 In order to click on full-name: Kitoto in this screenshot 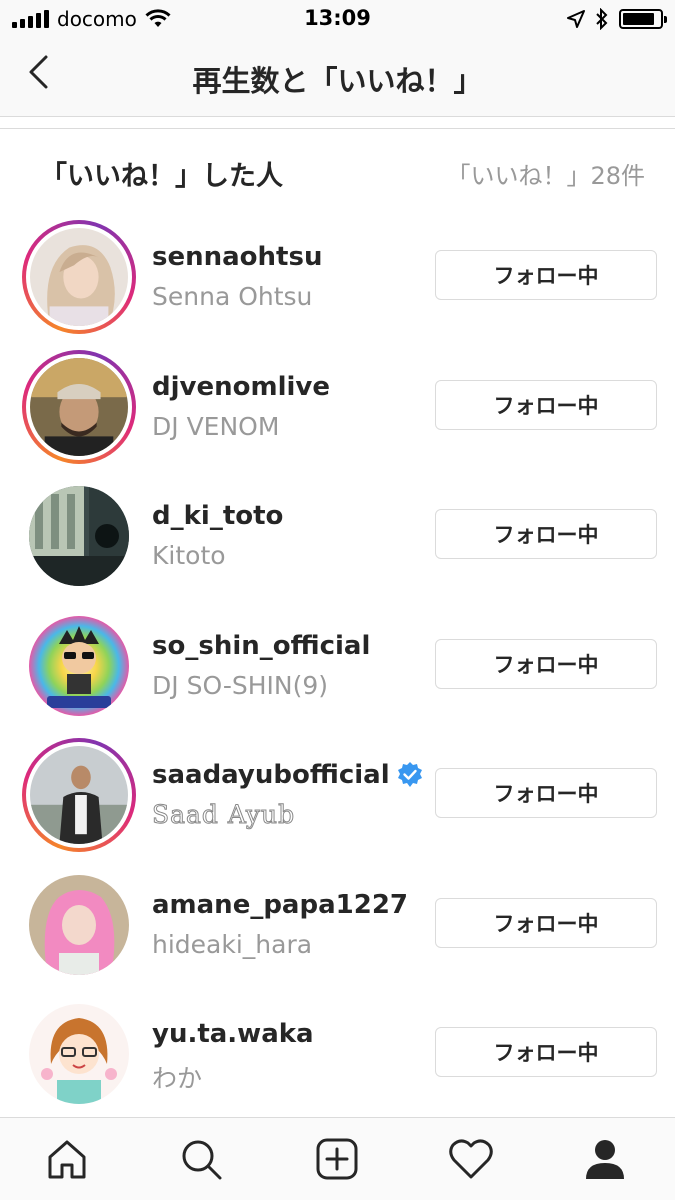, I will do `click(189, 555)`.